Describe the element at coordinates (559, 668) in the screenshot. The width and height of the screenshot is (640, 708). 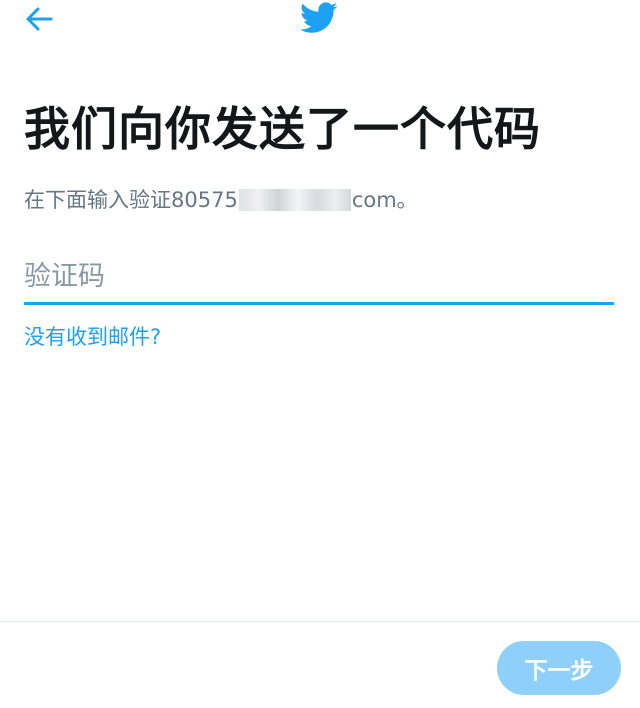
I see `next-button: 下一步` at that location.